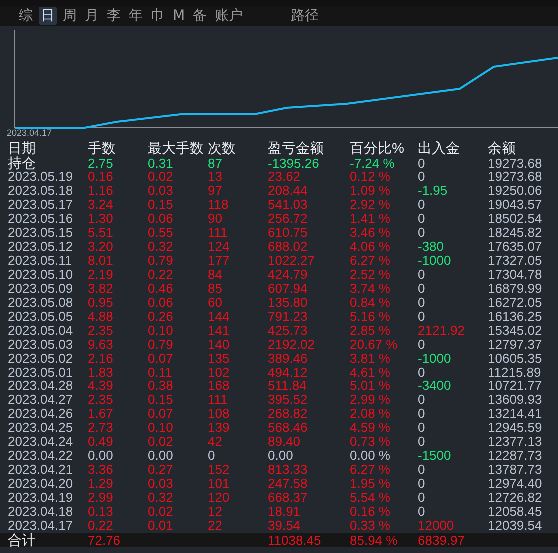 The image size is (558, 553). What do you see at coordinates (433, 191) in the screenshot?
I see `table-cell-text: -1.95` at bounding box center [433, 191].